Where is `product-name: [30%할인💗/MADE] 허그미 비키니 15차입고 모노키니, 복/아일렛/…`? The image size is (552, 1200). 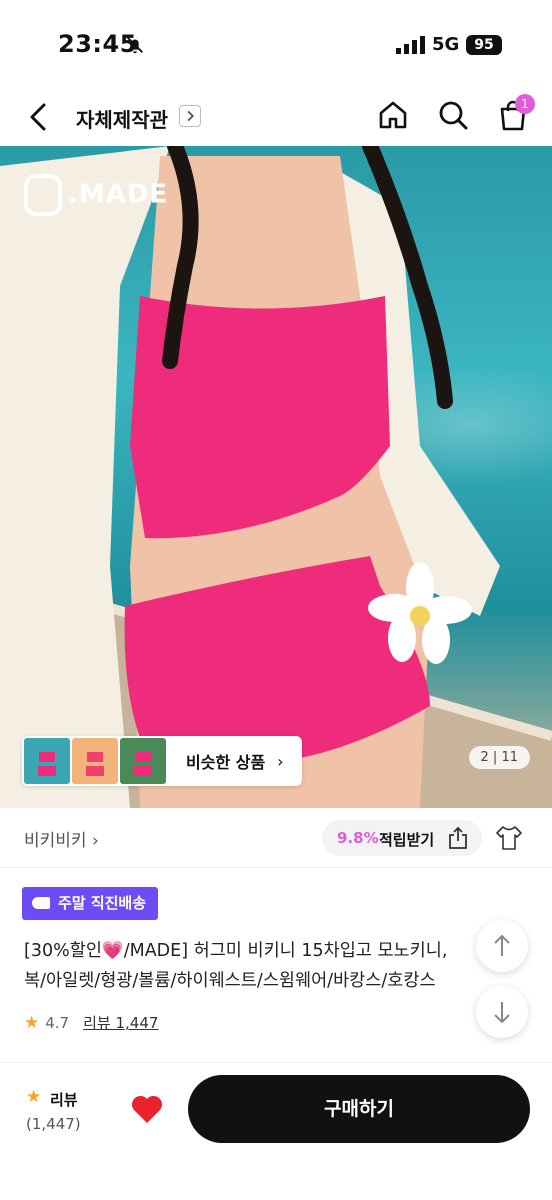 product-name: [30%할인💗/MADE] 허그미 비키니 15차입고 모노키니, 복/아일렛/… is located at coordinates (236, 966).